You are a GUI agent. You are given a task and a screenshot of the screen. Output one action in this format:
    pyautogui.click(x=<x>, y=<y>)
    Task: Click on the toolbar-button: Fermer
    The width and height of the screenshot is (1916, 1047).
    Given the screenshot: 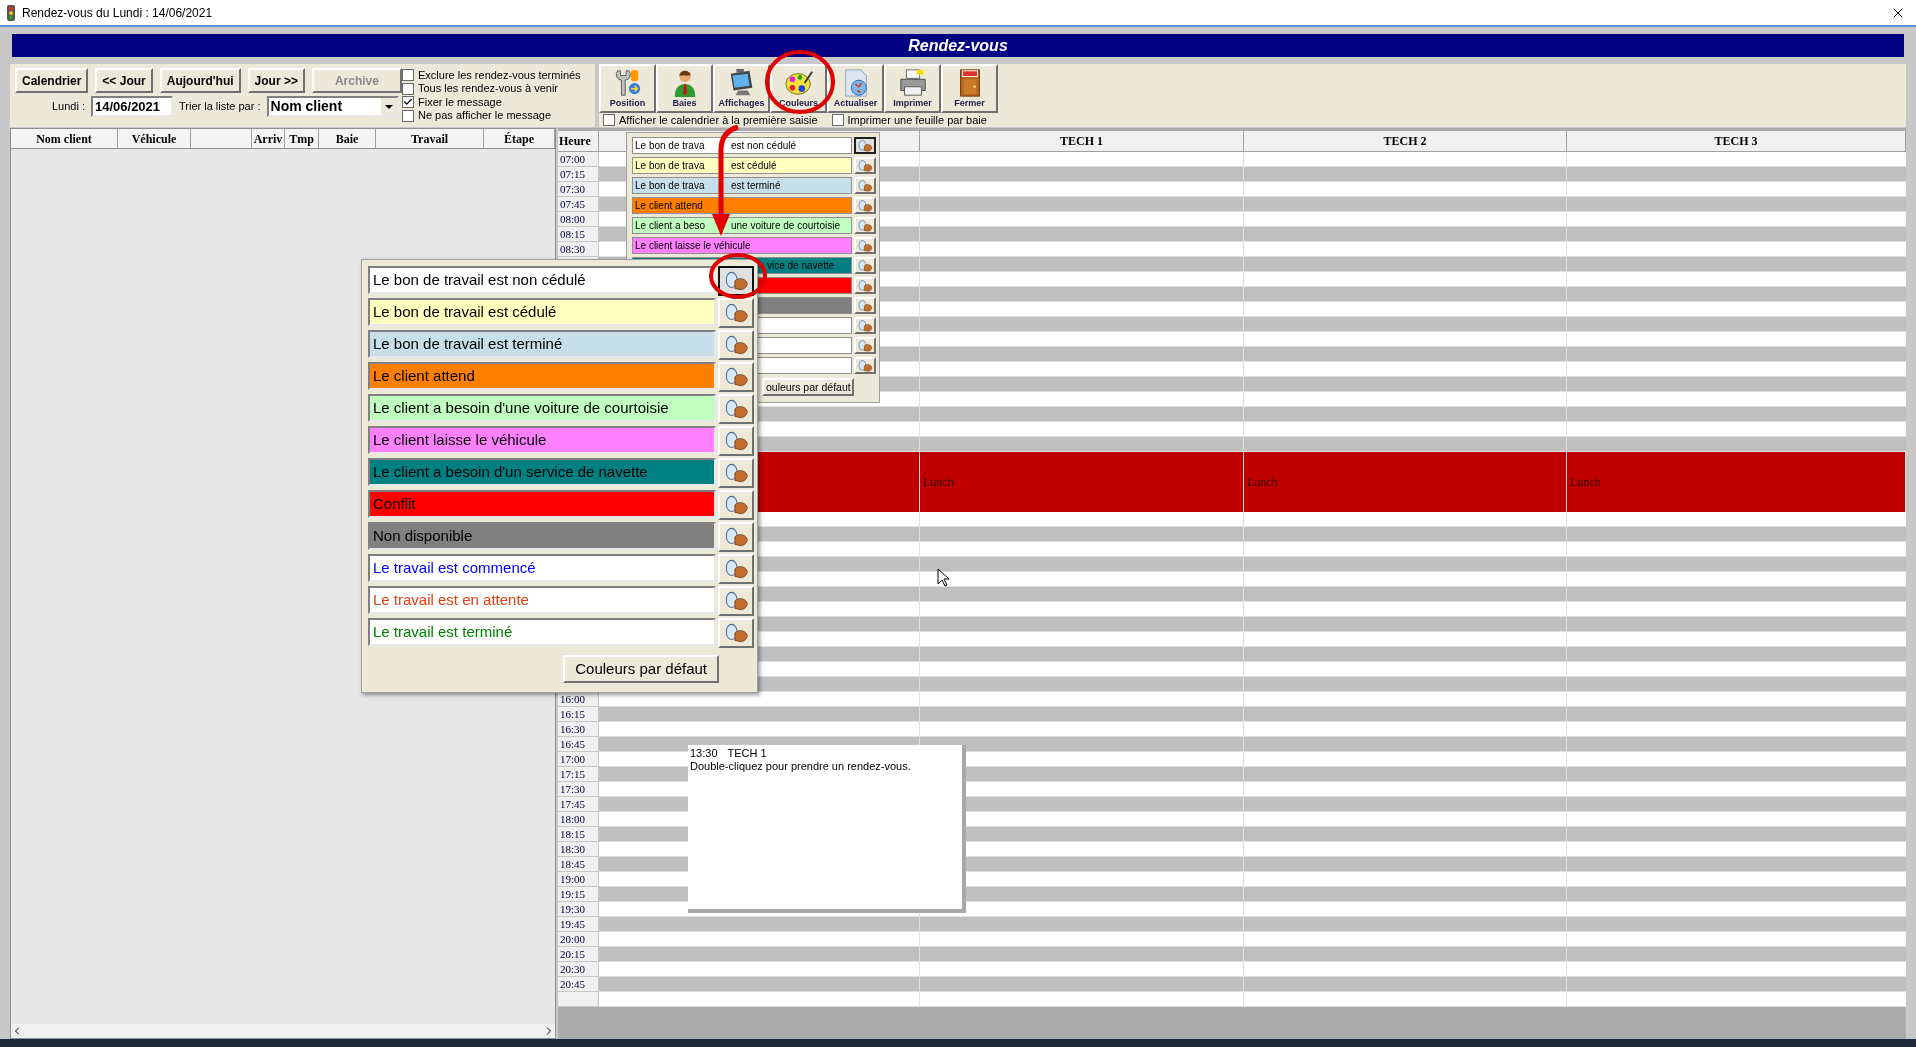 What is the action you would take?
    pyautogui.click(x=969, y=88)
    